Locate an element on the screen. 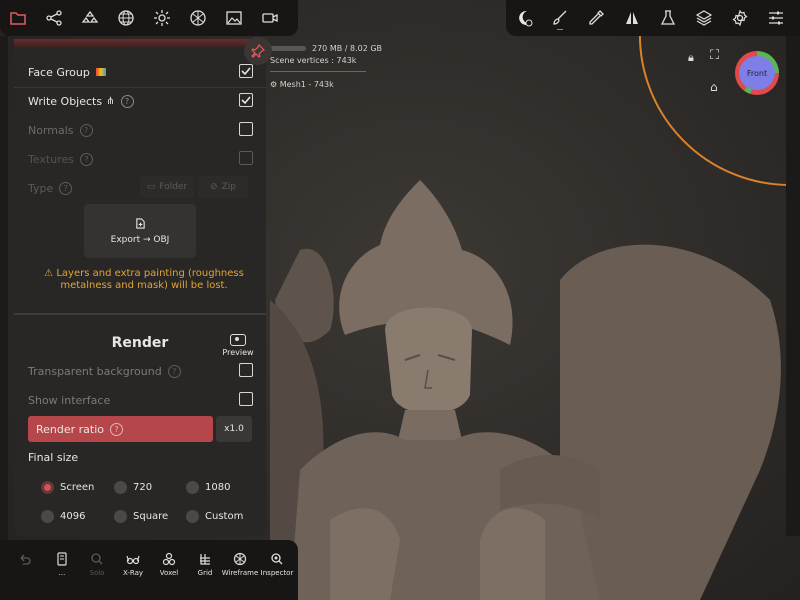 The width and height of the screenshot is (800, 600). preview-button: Preview is located at coordinates (238, 345).